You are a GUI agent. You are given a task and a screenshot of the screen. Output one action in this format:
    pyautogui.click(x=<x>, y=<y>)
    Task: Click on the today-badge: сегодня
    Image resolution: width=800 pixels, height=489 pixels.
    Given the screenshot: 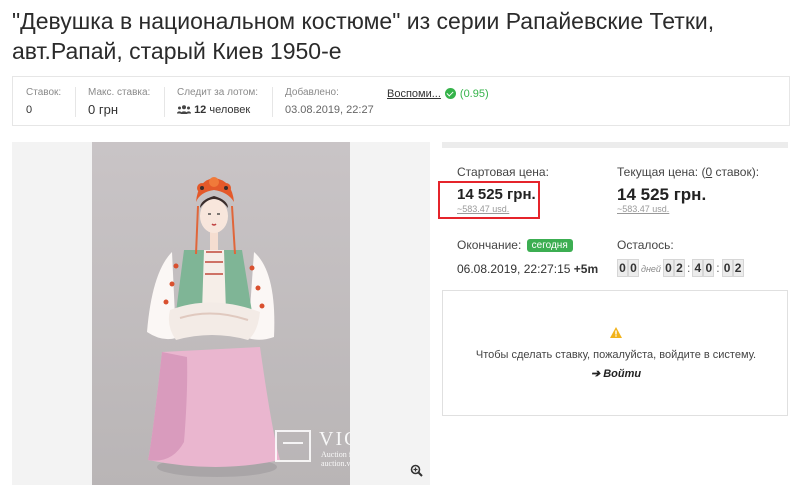 What is the action you would take?
    pyautogui.click(x=549, y=245)
    